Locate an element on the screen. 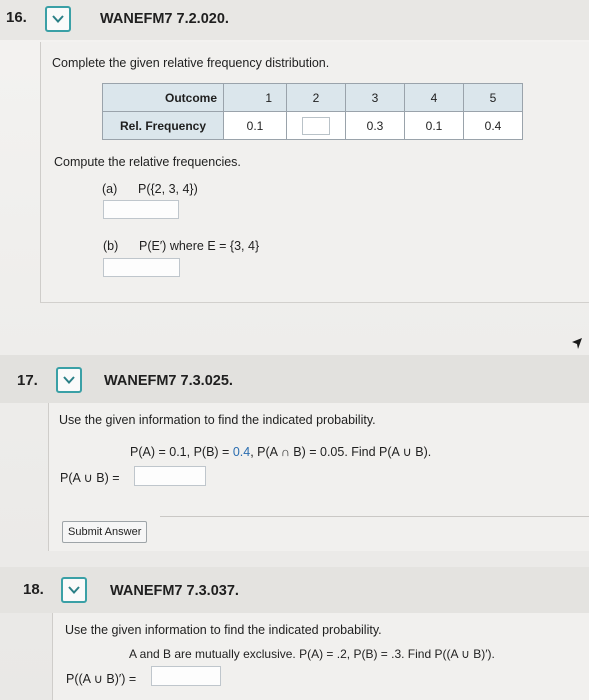  outcome-cell: 4 is located at coordinates (434, 97).